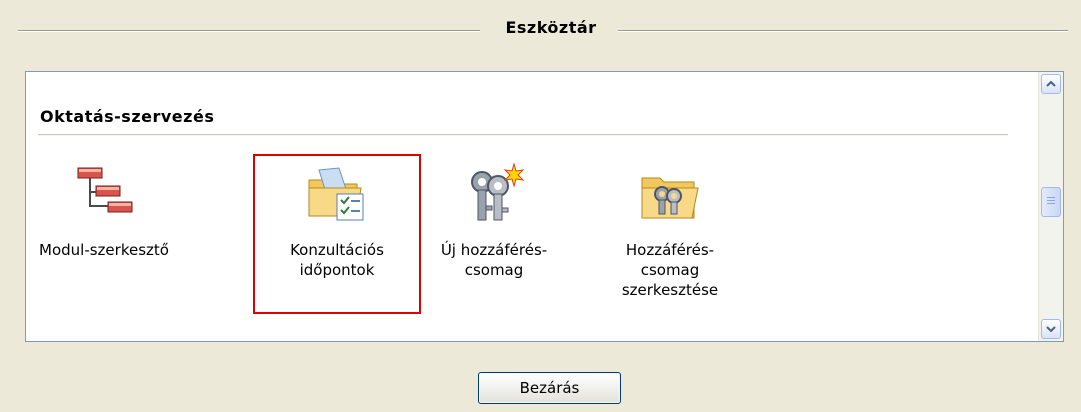 The image size is (1081, 412). Describe the element at coordinates (843, 31) in the screenshot. I see `title-divider-right` at that location.